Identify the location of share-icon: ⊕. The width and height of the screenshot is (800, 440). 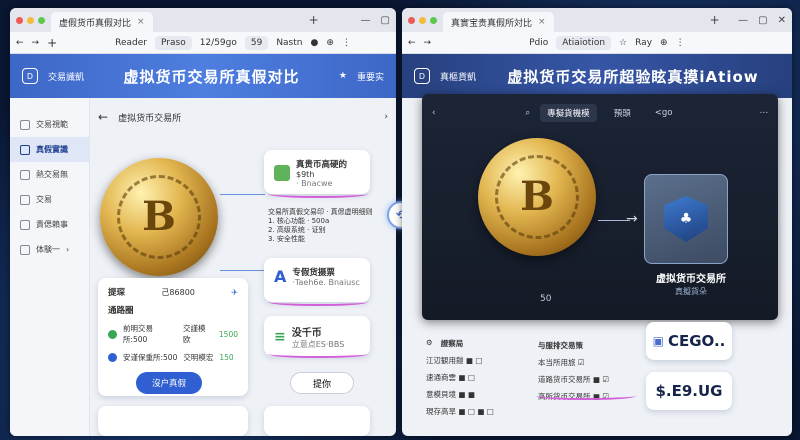
(330, 43).